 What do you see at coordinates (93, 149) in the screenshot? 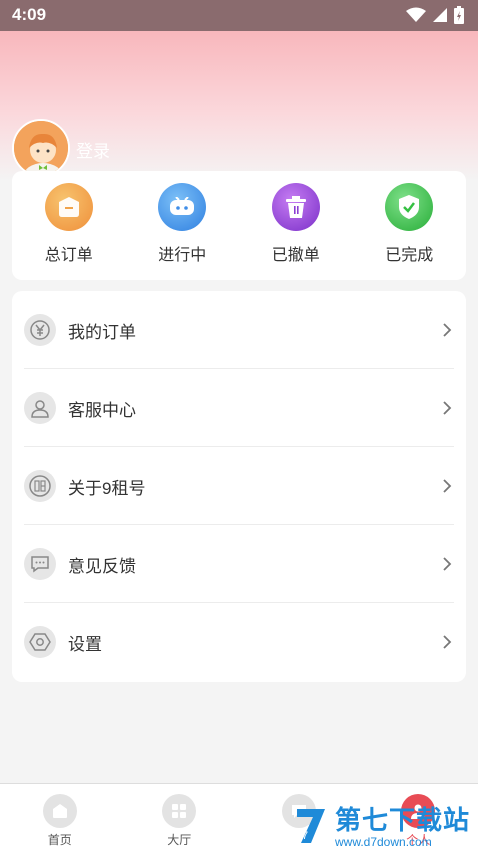
I see `login-link: 登录` at bounding box center [93, 149].